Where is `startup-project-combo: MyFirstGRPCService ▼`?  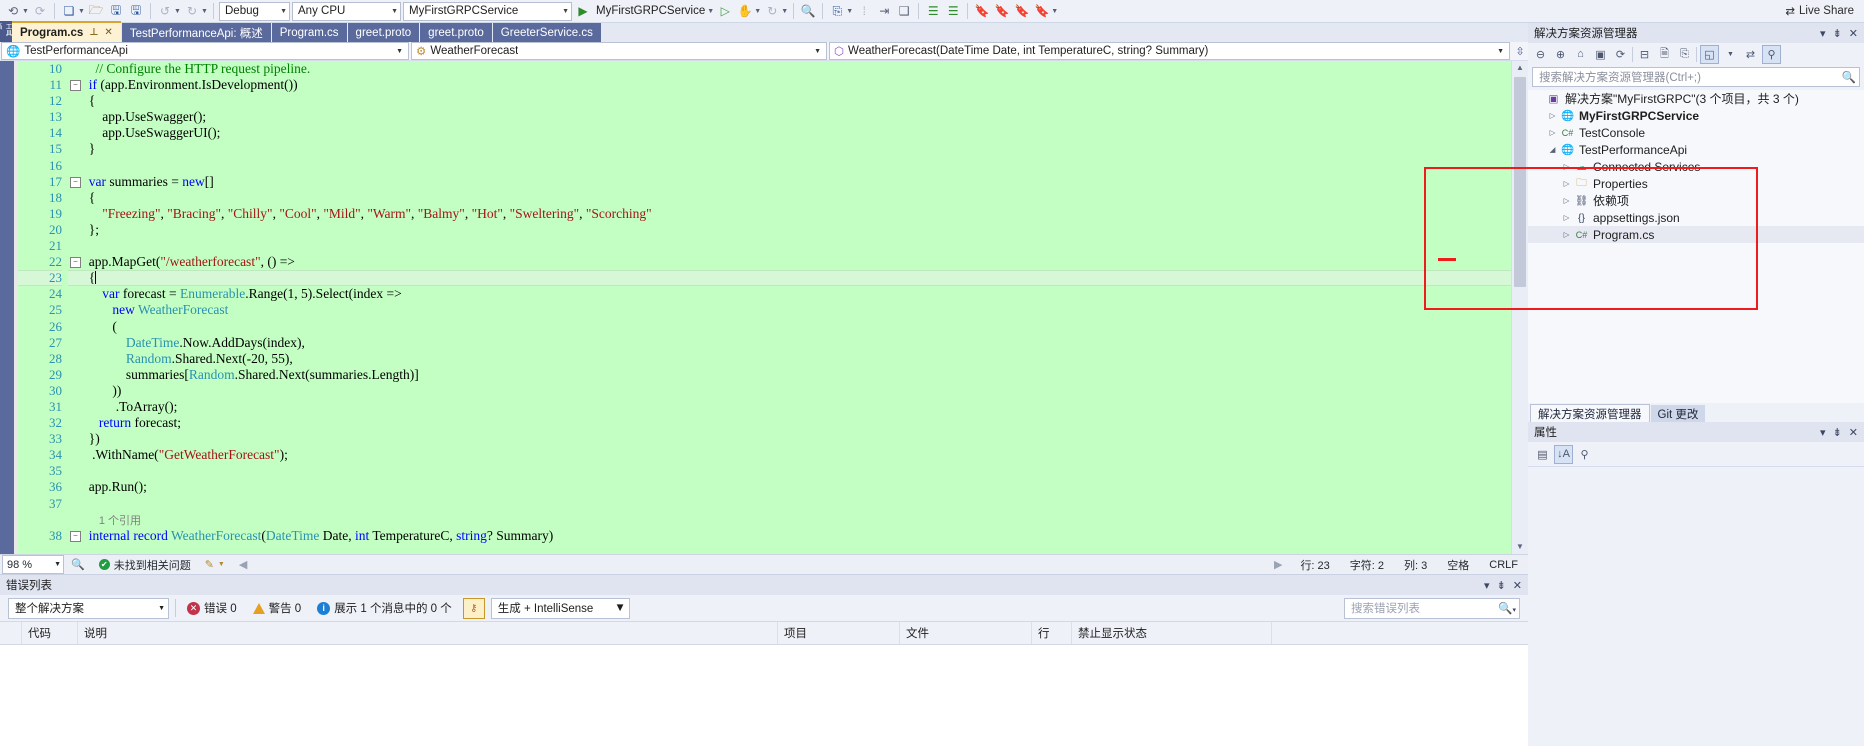 startup-project-combo: MyFirstGRPCService ▼ is located at coordinates (487, 11).